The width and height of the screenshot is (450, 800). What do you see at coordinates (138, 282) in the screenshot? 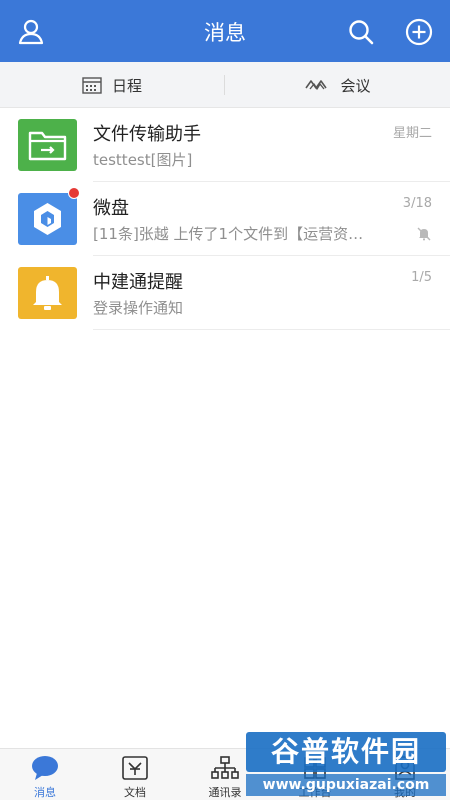
I see `conversation-title: 中建通提醒` at bounding box center [138, 282].